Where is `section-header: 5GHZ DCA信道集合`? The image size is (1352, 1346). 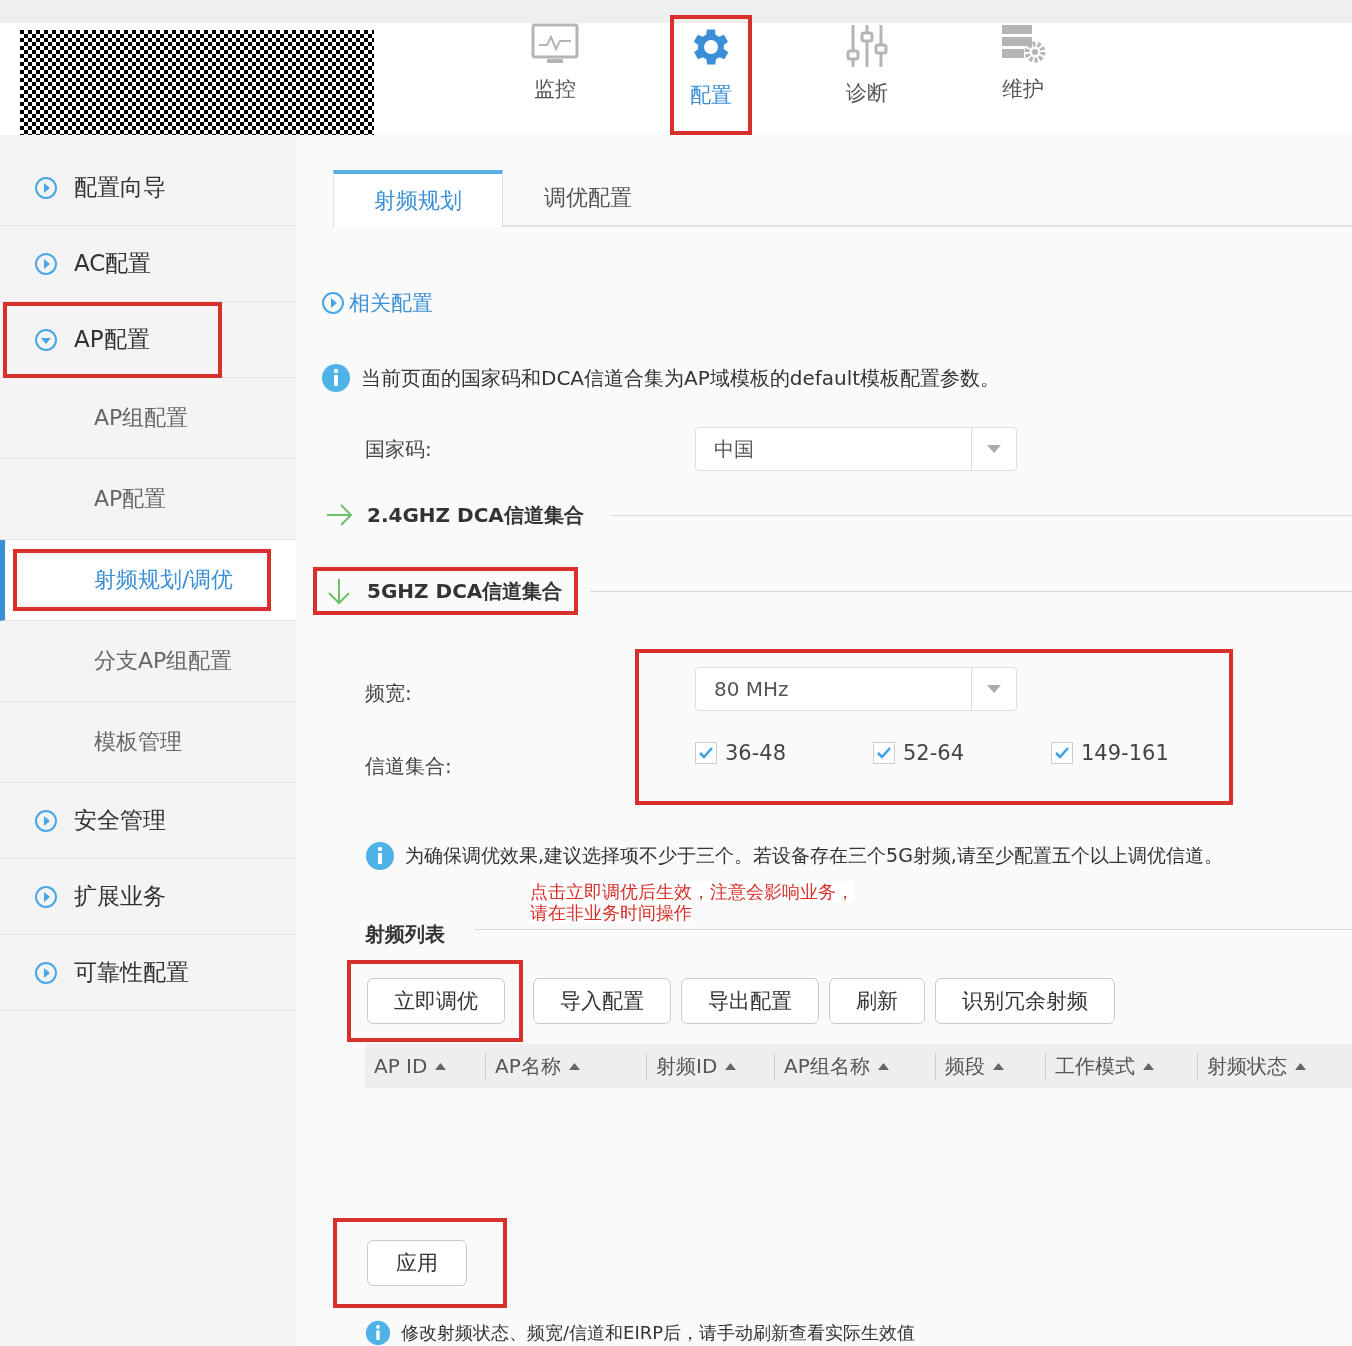 section-header: 5GHZ DCA信道集合 is located at coordinates (446, 591).